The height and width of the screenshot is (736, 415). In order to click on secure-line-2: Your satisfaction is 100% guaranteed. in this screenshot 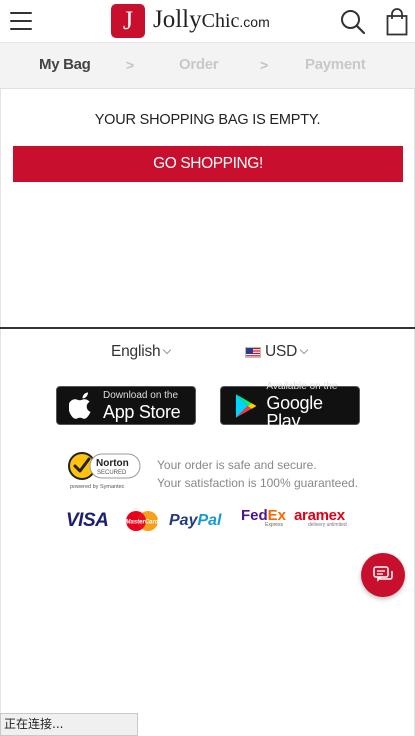, I will do `click(258, 483)`.